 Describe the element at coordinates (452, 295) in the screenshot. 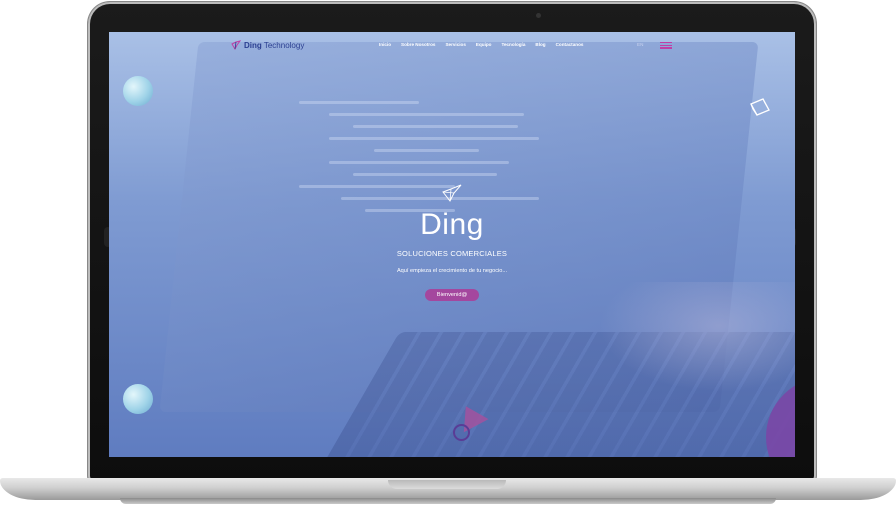

I see `welcome-button: Bienvenid@` at that location.